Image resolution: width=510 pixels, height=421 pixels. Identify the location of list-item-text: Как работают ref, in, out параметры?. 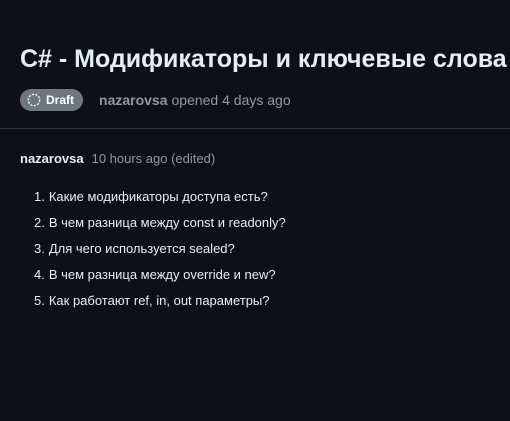
(159, 300).